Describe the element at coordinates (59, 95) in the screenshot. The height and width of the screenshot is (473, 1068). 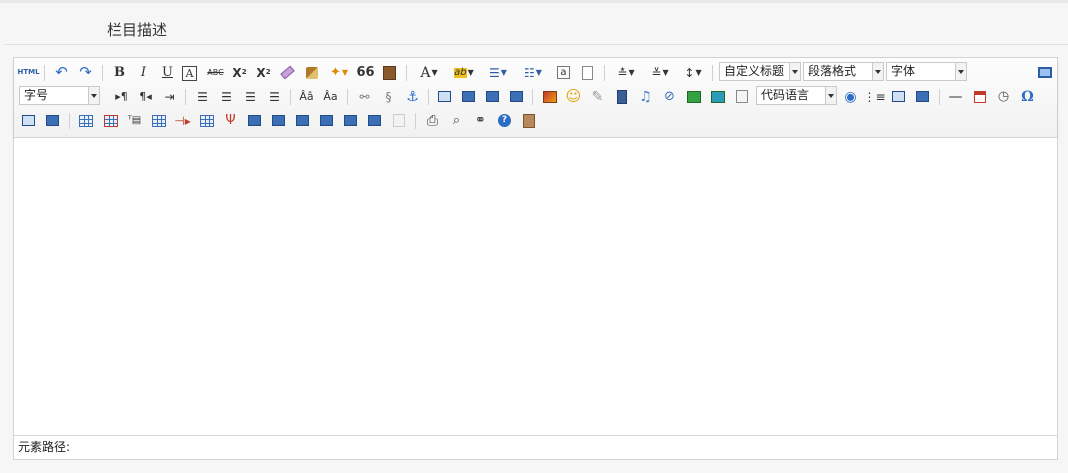
I see `font-size-select: 字号` at that location.